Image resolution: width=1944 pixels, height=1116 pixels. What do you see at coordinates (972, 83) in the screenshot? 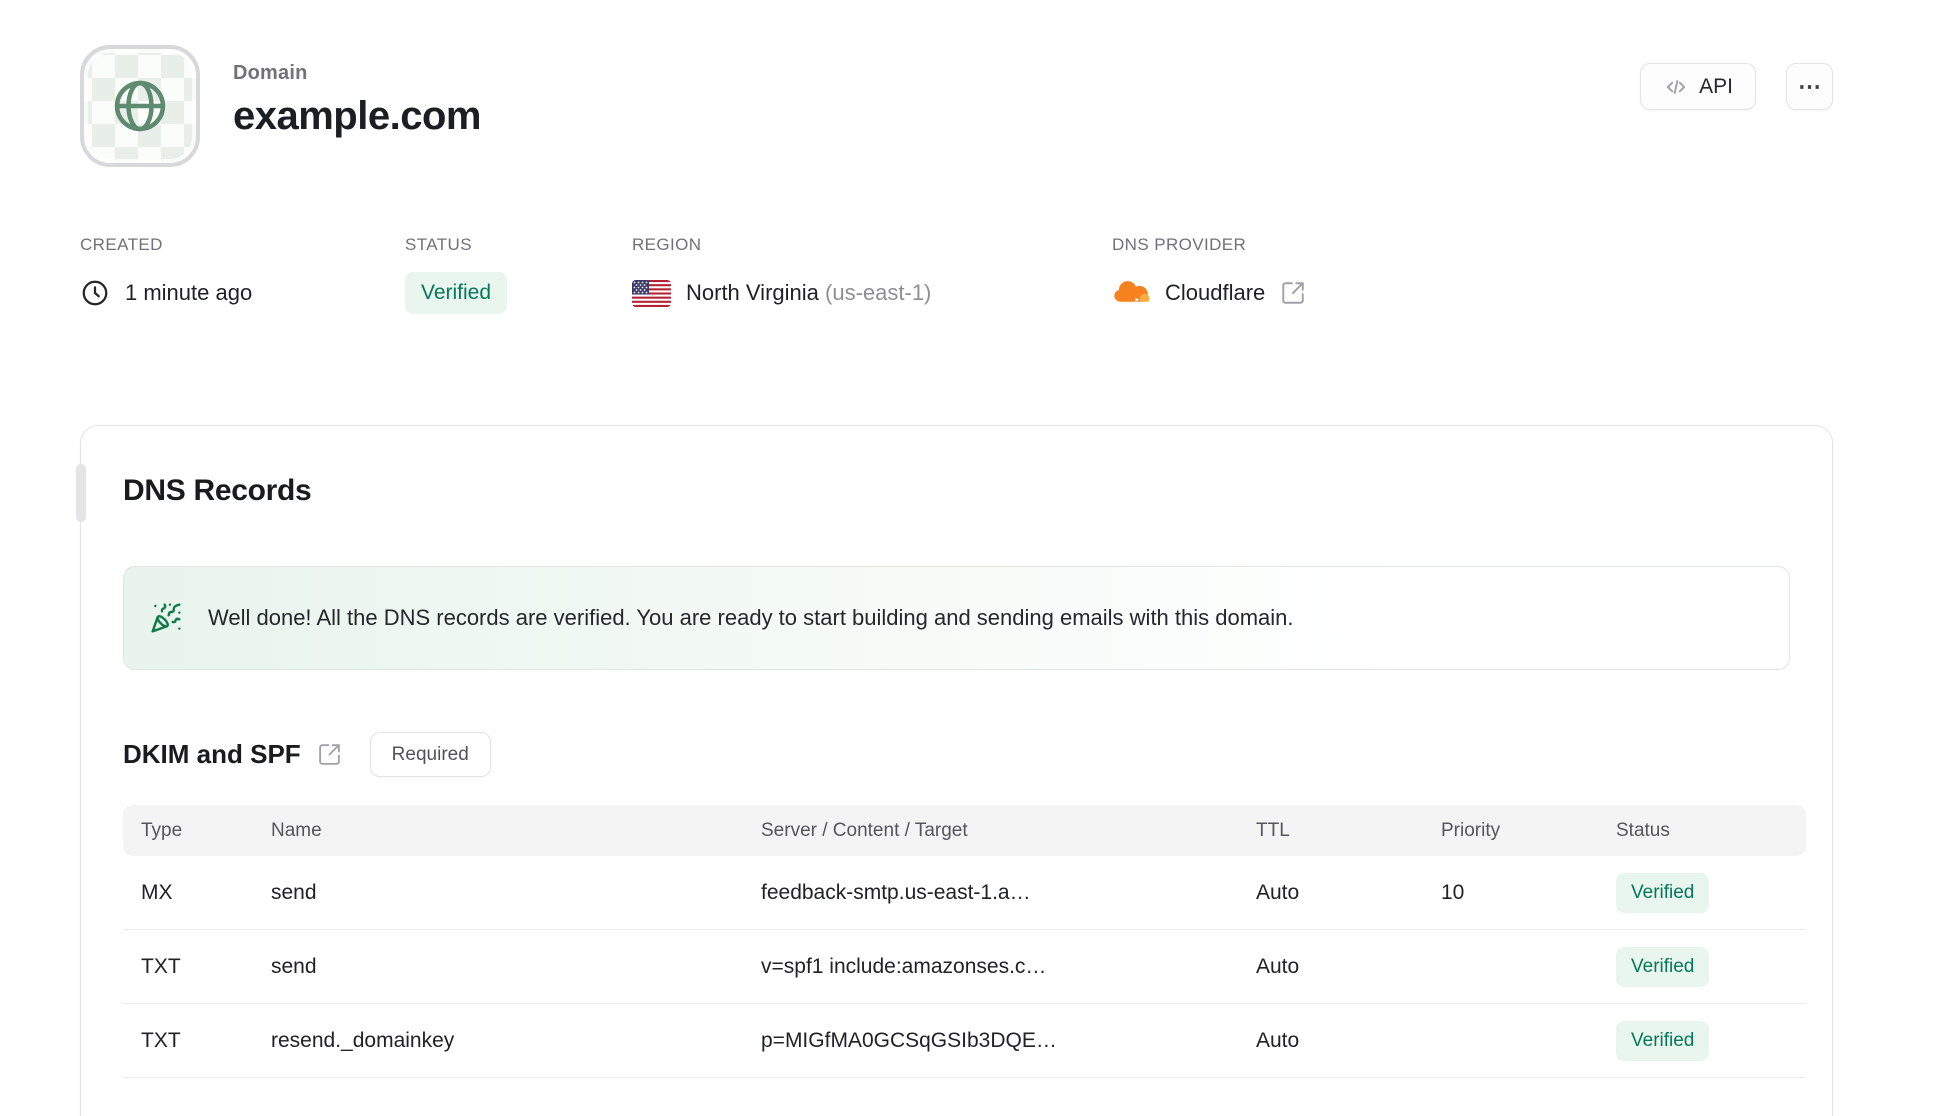
I see `page-header: Domain example.com API ⋯` at bounding box center [972, 83].